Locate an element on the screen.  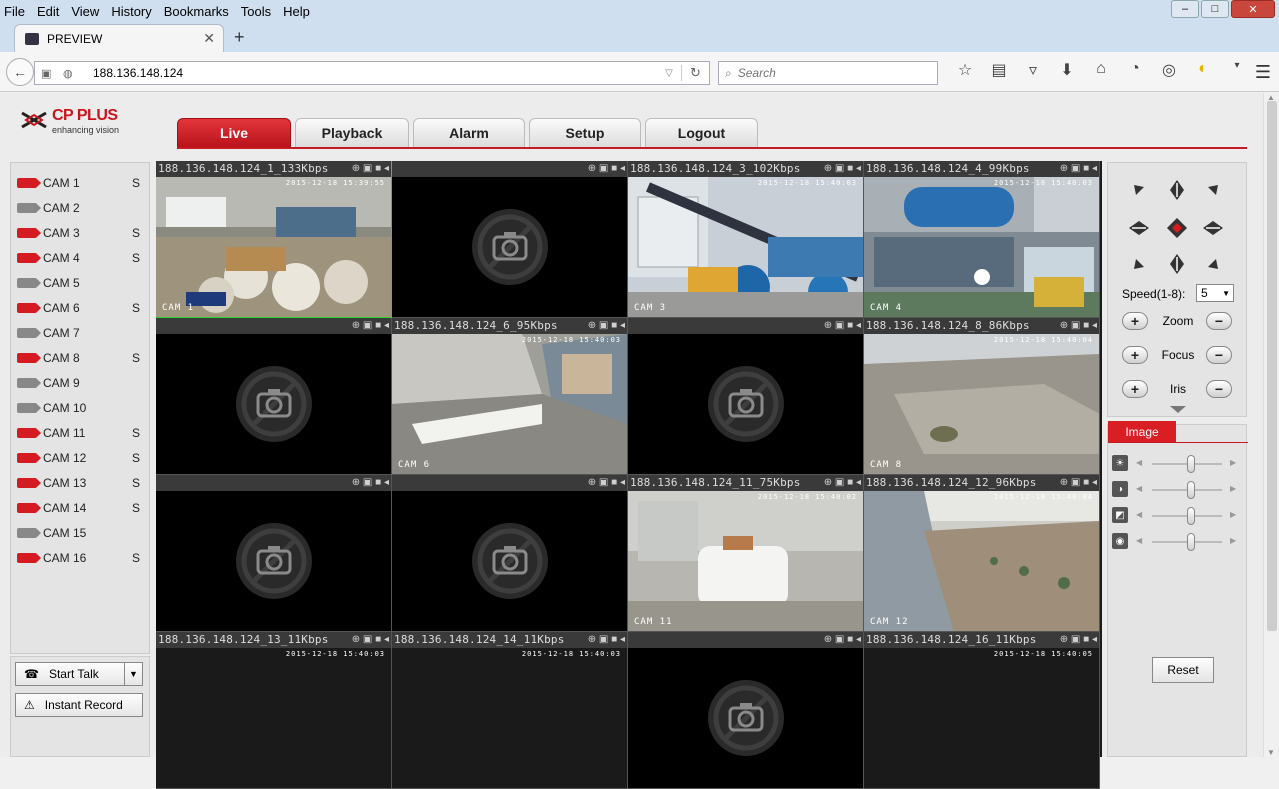
video-tile-2: ⊕ ▣ ■ ◂ is located at coordinates (510, 239).